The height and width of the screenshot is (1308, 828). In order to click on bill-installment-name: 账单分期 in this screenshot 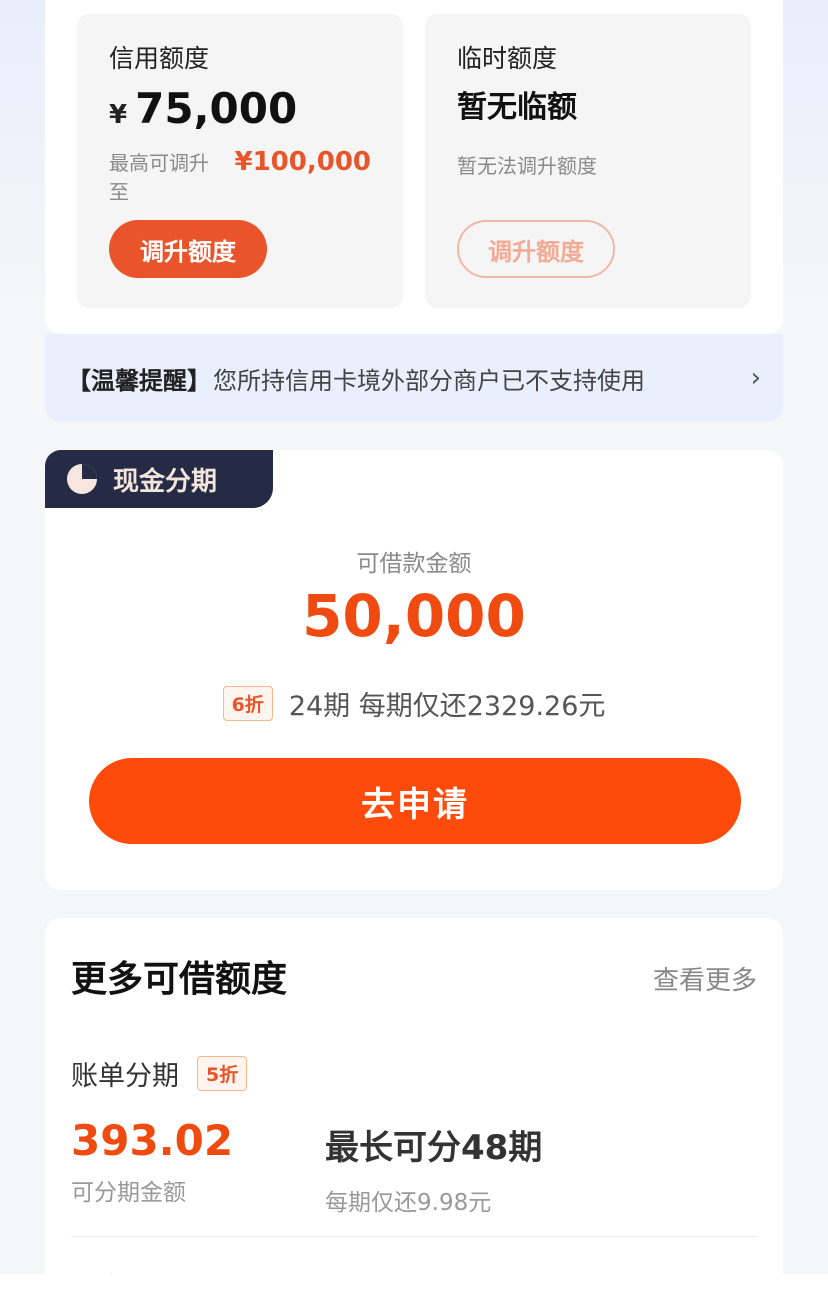, I will do `click(125, 1076)`.